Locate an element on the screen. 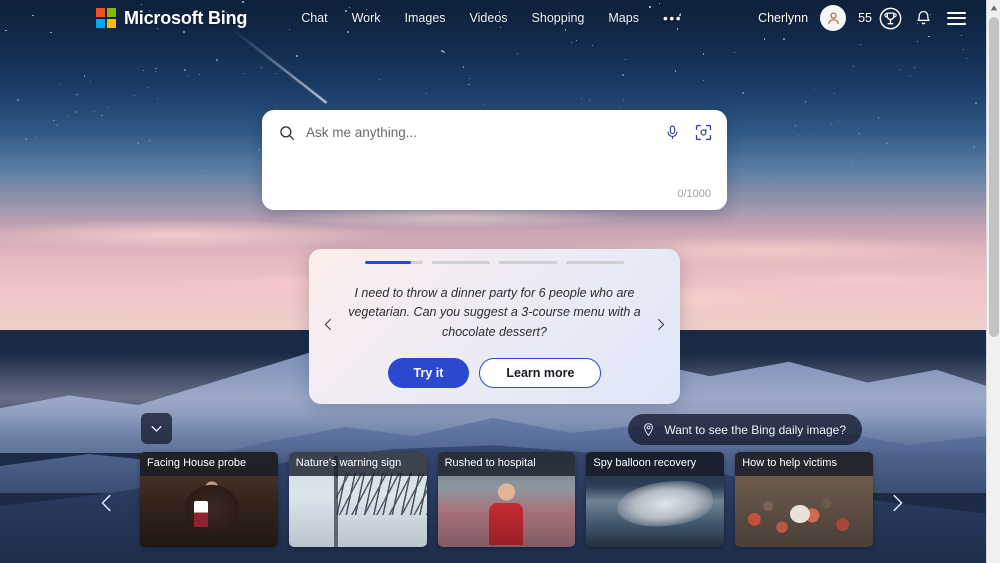 The height and width of the screenshot is (563, 1000). news-card: Facing House probe is located at coordinates (209, 499).